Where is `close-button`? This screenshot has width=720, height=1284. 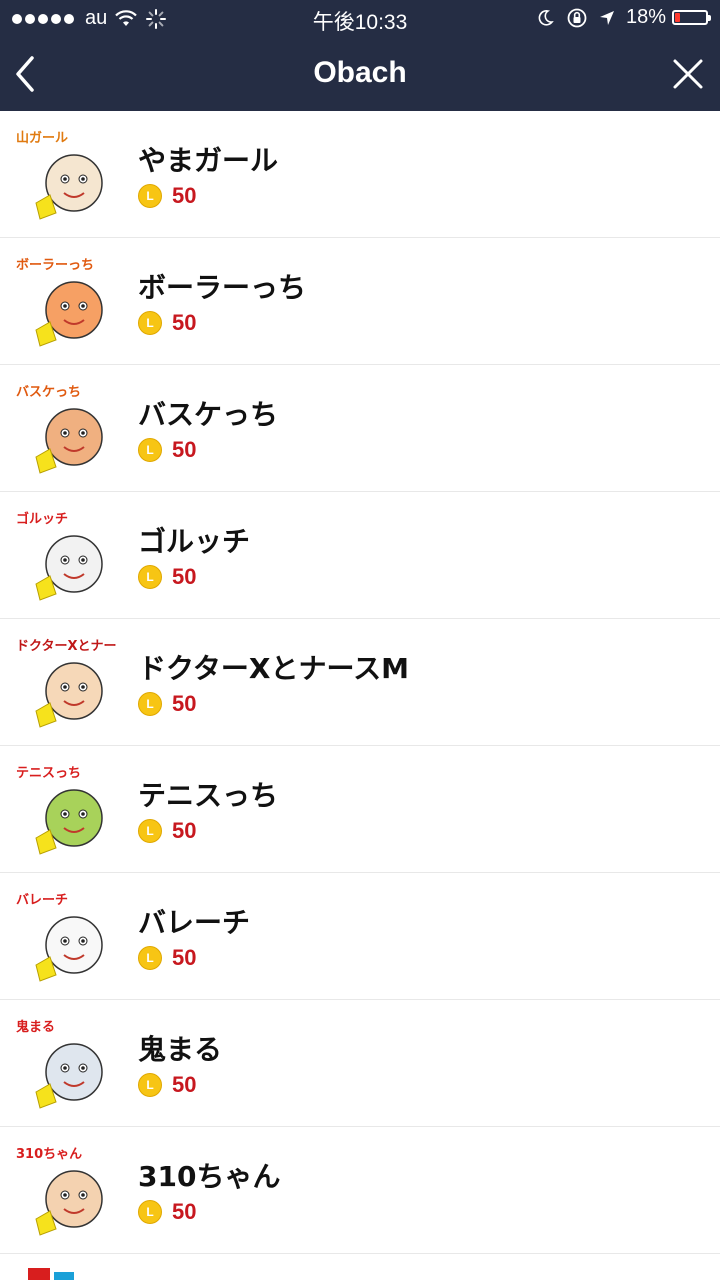 close-button is located at coordinates (688, 74).